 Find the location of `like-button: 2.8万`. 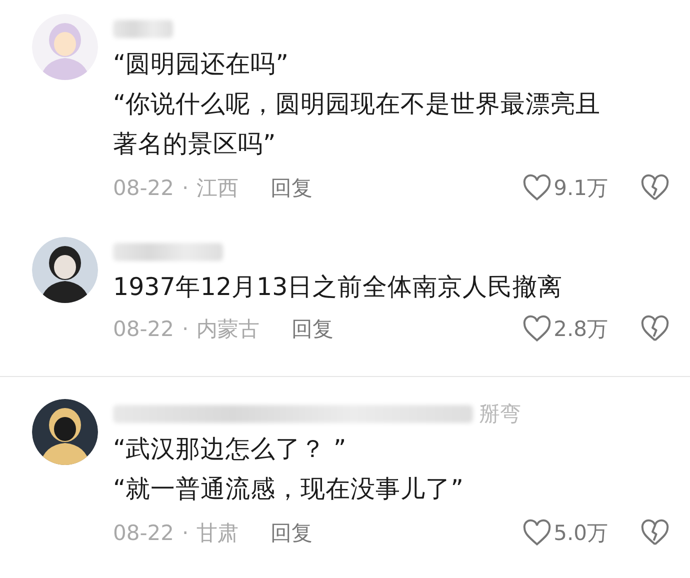

like-button: 2.8万 is located at coordinates (565, 329).